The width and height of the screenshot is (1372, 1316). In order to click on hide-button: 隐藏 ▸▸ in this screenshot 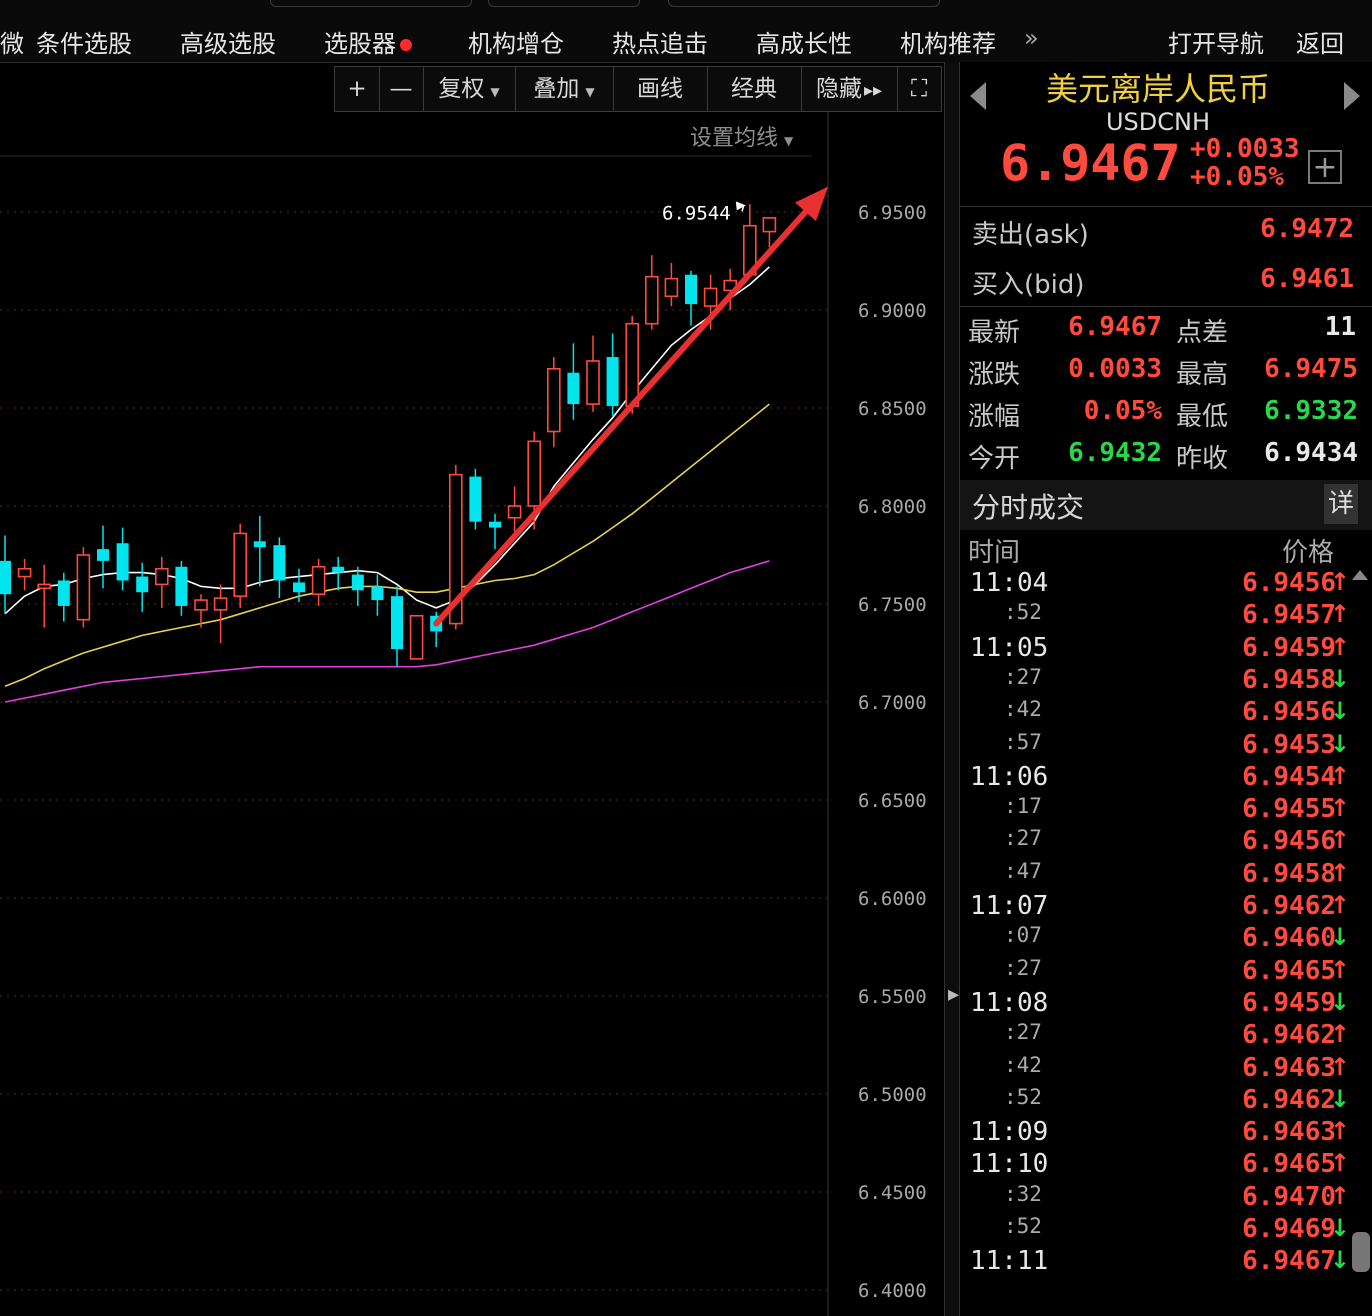, I will do `click(849, 89)`.